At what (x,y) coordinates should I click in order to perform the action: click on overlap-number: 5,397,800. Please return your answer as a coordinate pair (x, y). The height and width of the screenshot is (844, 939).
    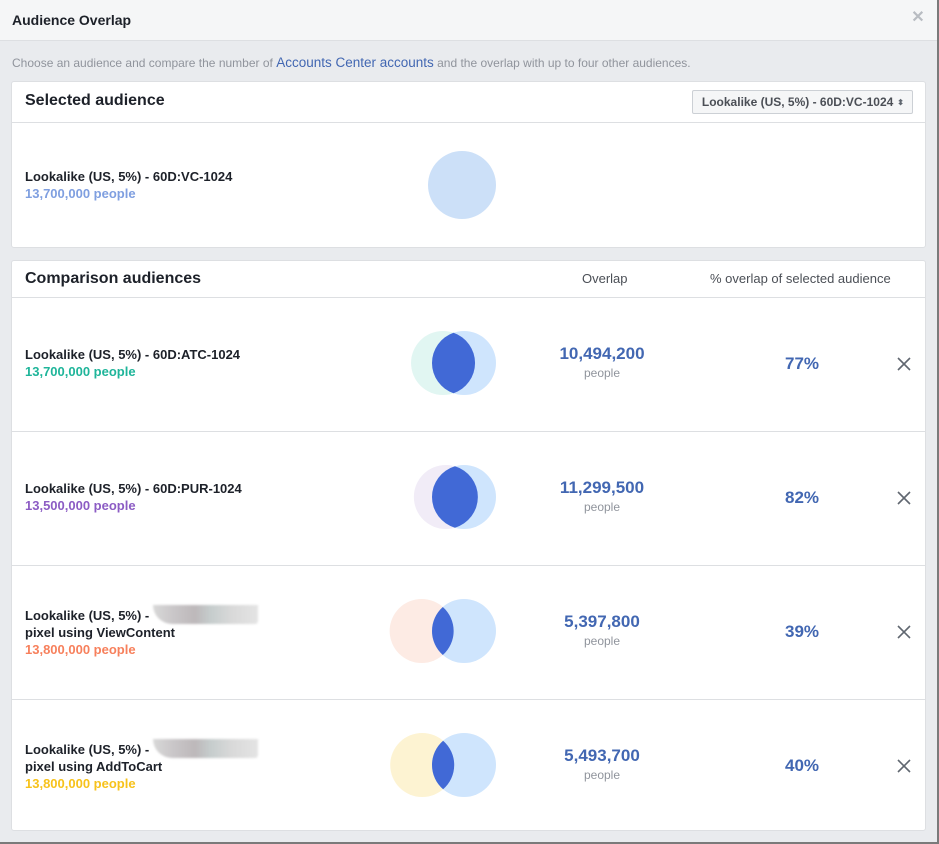
    Looking at the image, I should click on (602, 621).